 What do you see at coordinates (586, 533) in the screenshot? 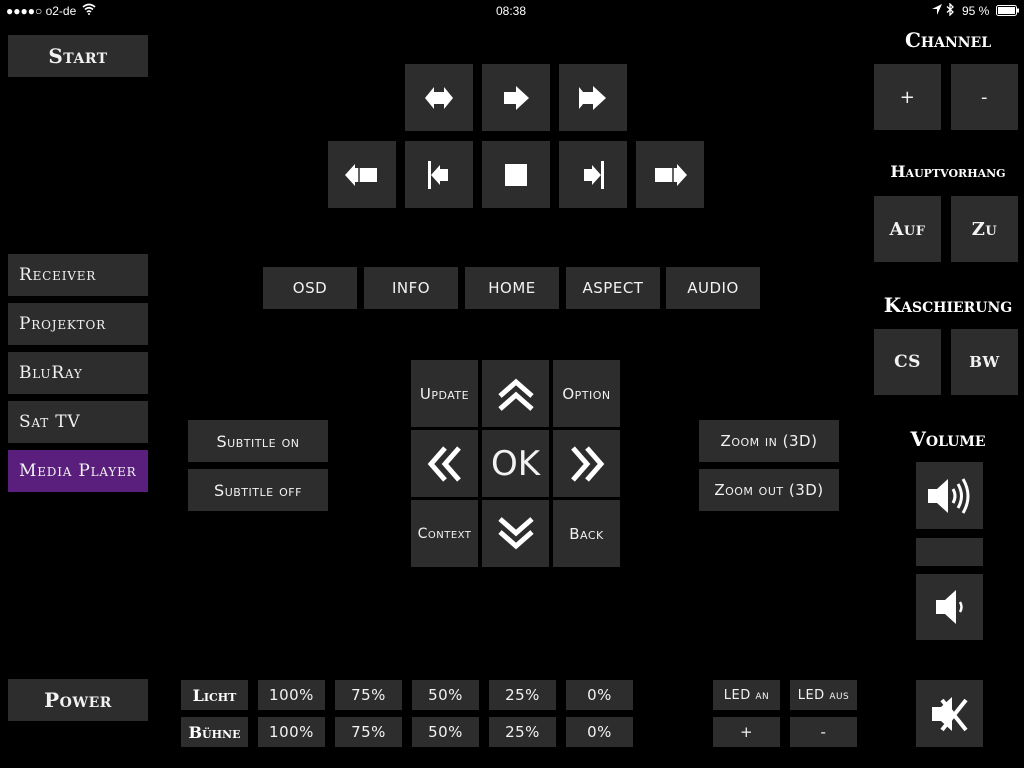
I see `back-button: Back` at bounding box center [586, 533].